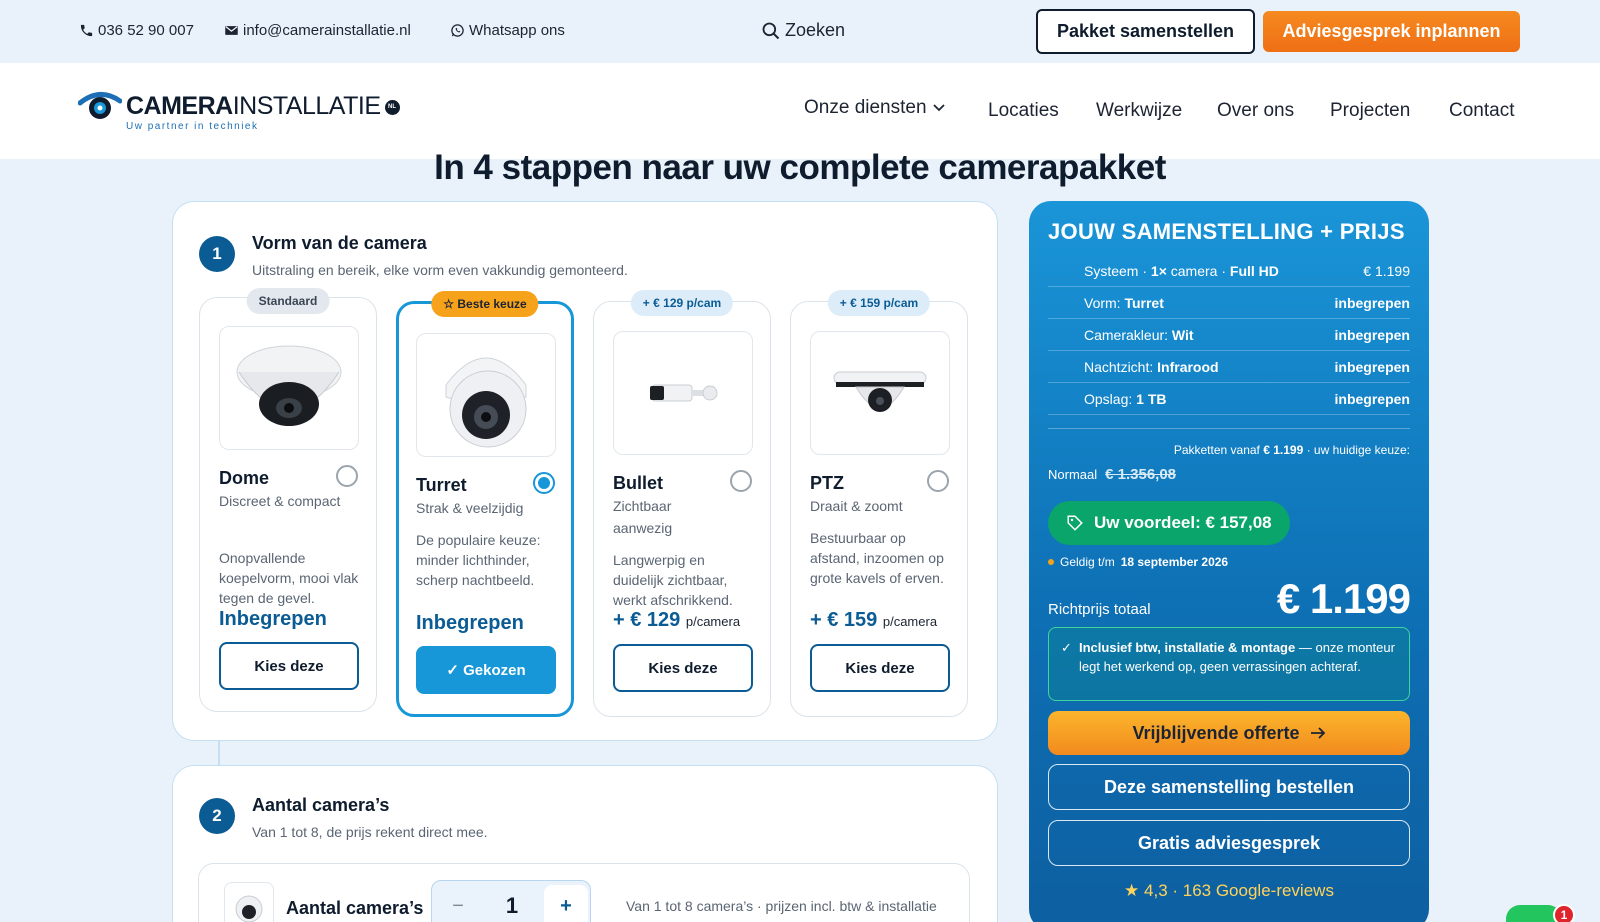  I want to click on option-name: Turret, so click(441, 485).